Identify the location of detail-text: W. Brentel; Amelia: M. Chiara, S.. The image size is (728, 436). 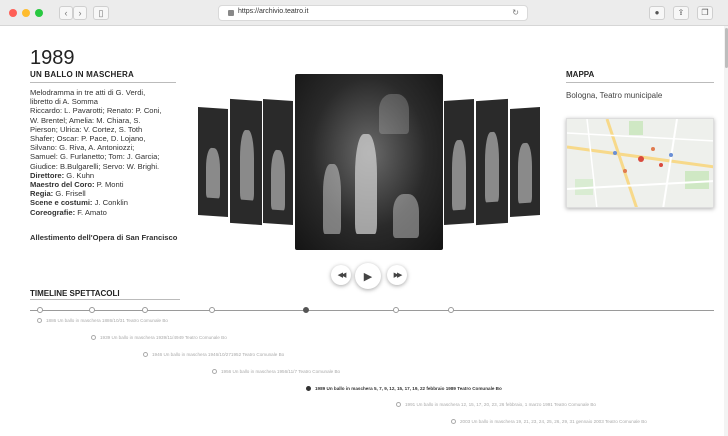
(85, 120).